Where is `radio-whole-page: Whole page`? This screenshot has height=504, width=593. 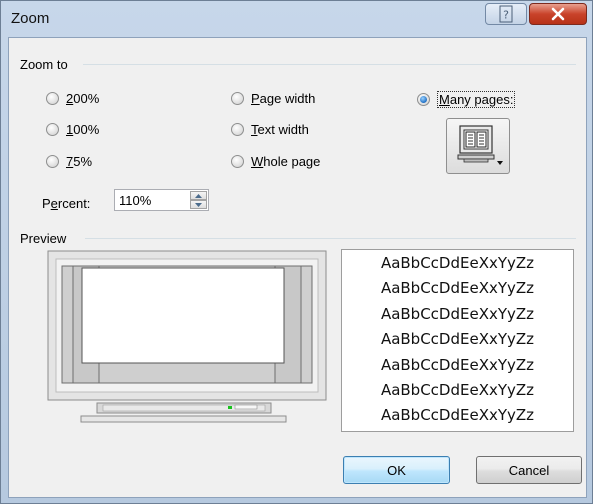
radio-whole-page: Whole page is located at coordinates (275, 161).